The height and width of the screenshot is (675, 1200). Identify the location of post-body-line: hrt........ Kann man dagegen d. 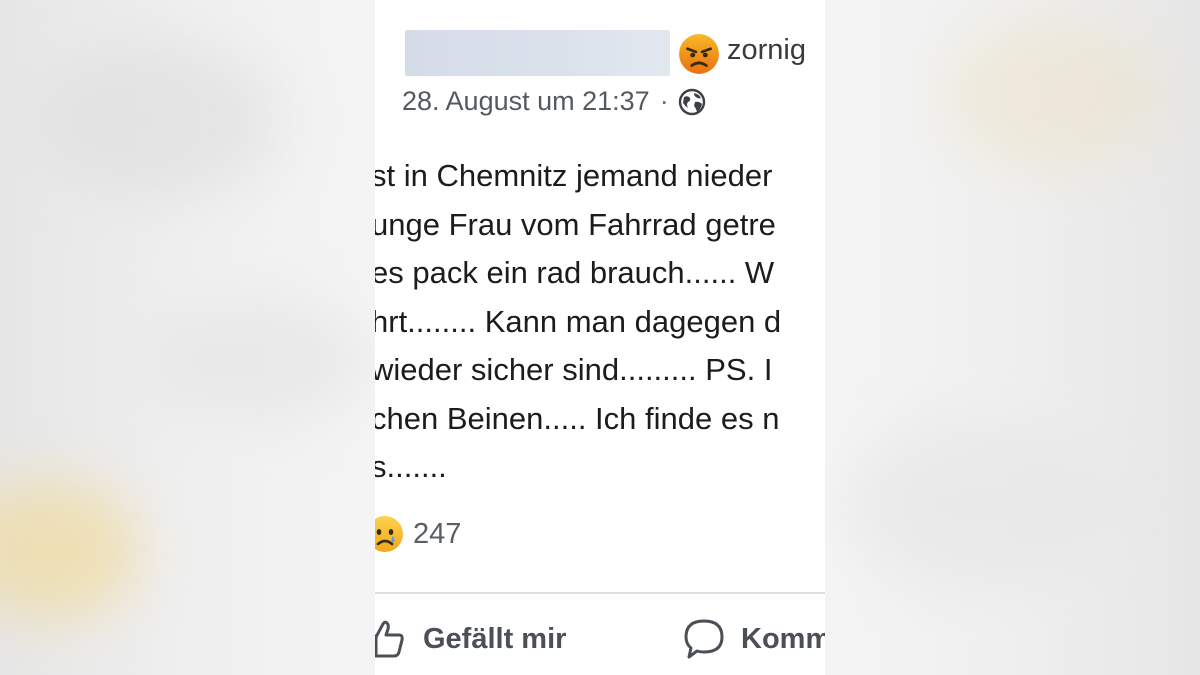
(578, 321).